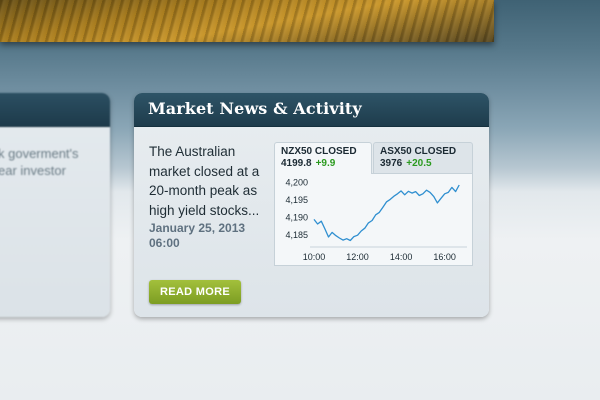  What do you see at coordinates (209, 236) in the screenshot?
I see `news-article-date: January 25, 2013 06:00` at bounding box center [209, 236].